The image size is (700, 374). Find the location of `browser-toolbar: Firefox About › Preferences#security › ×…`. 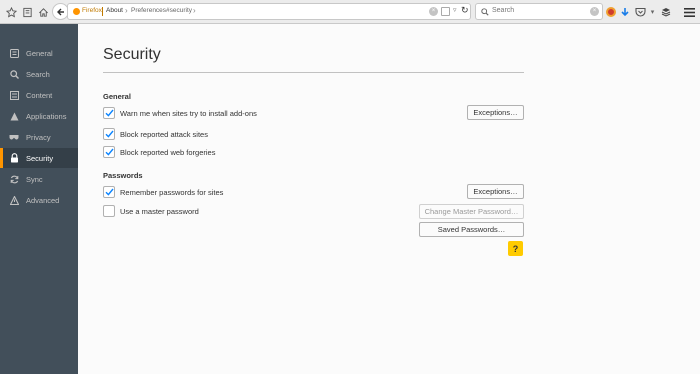

browser-toolbar: Firefox About › Preferences#security › ×… is located at coordinates (350, 12).